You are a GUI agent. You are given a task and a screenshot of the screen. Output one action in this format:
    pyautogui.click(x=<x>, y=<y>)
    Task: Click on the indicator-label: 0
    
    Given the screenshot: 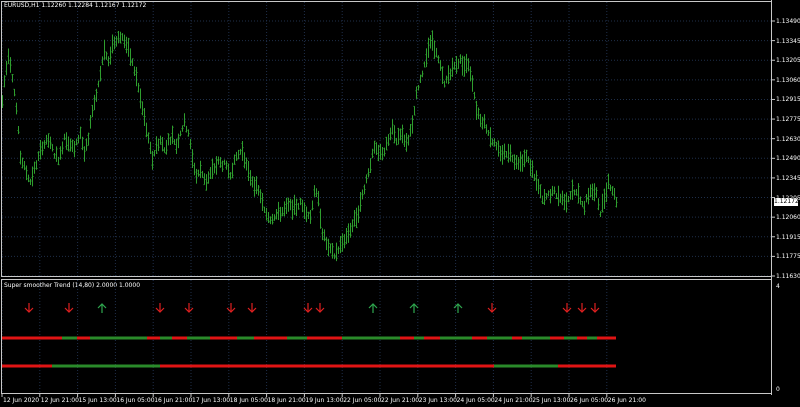 What is the action you would take?
    pyautogui.click(x=778, y=389)
    